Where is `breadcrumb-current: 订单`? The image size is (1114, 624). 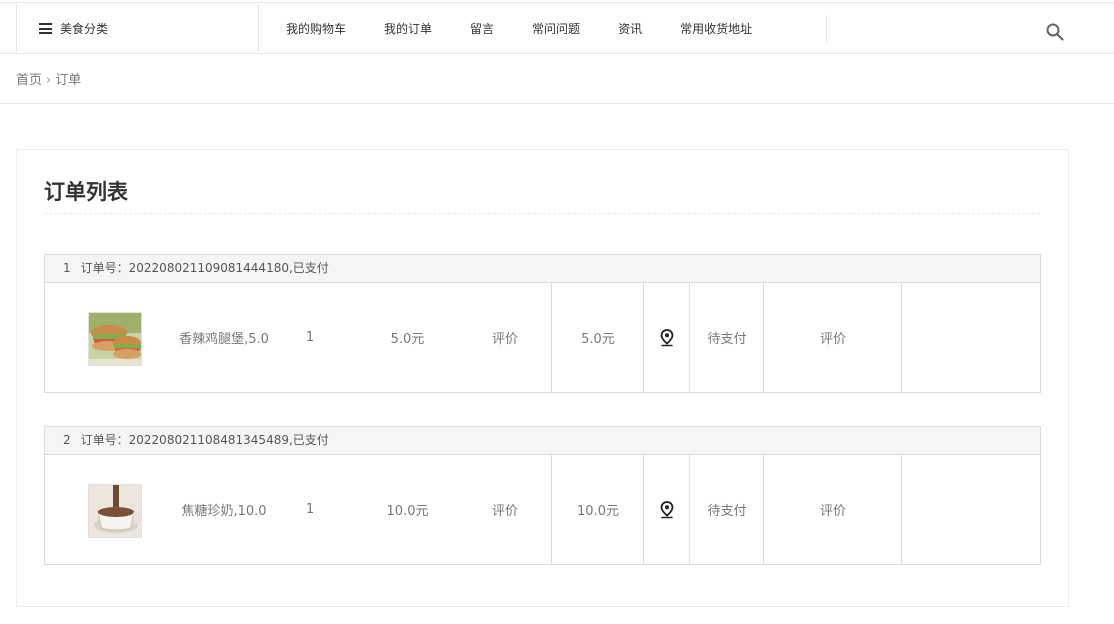
breadcrumb-current: 订单 is located at coordinates (68, 80).